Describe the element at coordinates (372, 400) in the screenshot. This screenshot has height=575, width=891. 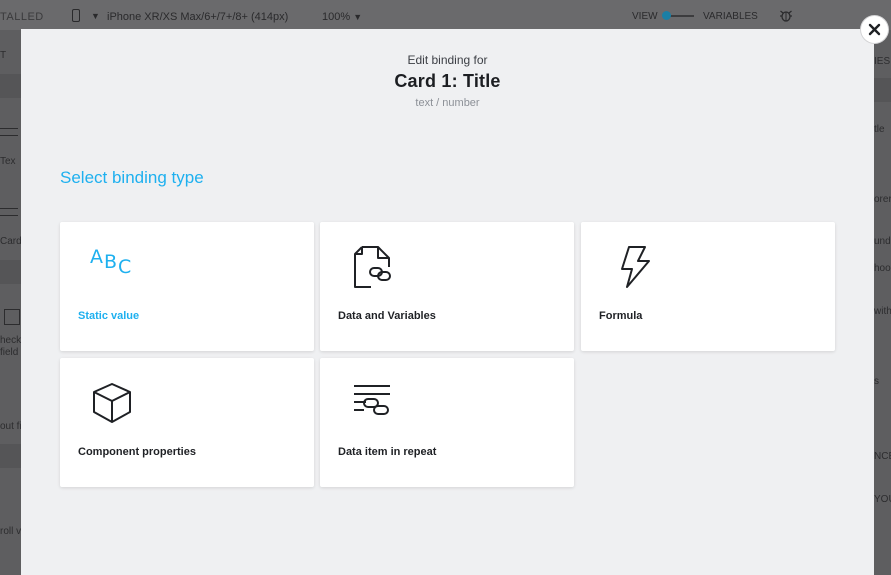
I see `repeat-link-icon` at that location.